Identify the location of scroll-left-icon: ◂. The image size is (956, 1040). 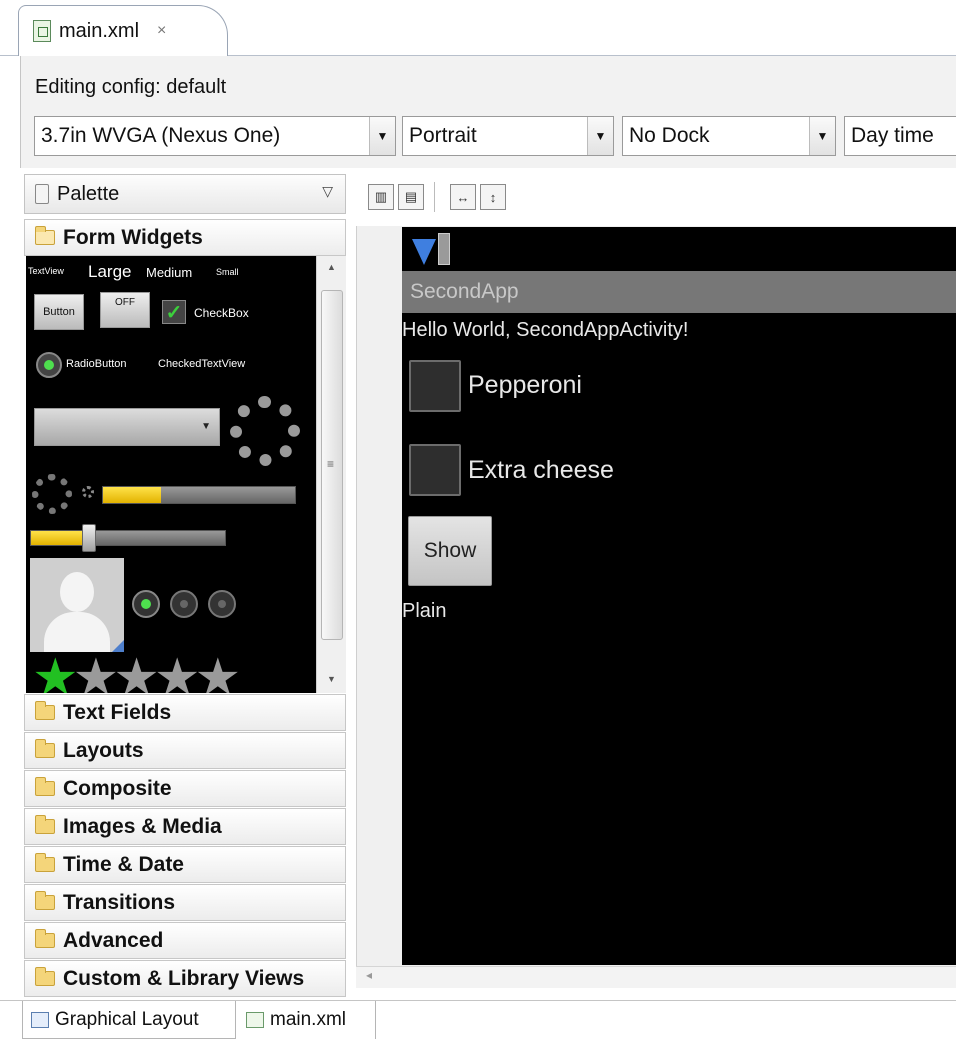
(369, 975).